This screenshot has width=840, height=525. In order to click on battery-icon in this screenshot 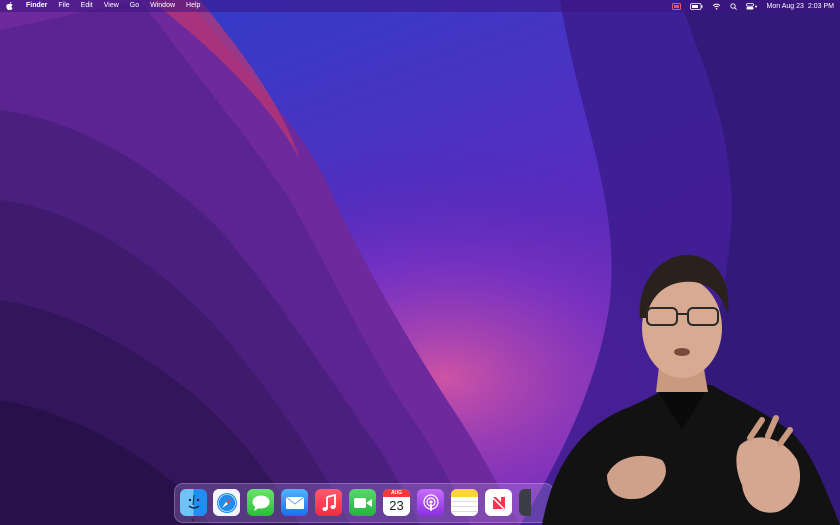, I will do `click(696, 6)`.